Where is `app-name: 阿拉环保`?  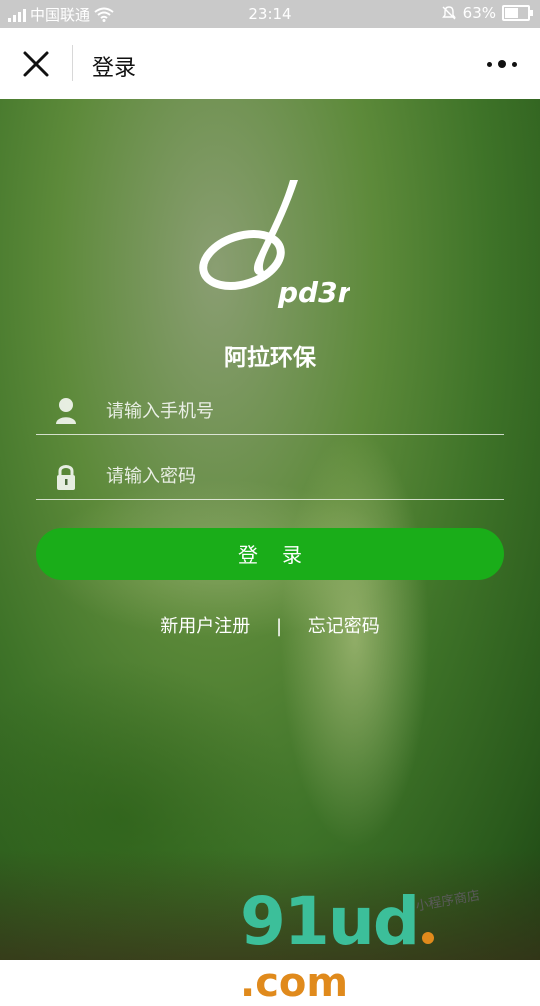 app-name: 阿拉环保 is located at coordinates (270, 358).